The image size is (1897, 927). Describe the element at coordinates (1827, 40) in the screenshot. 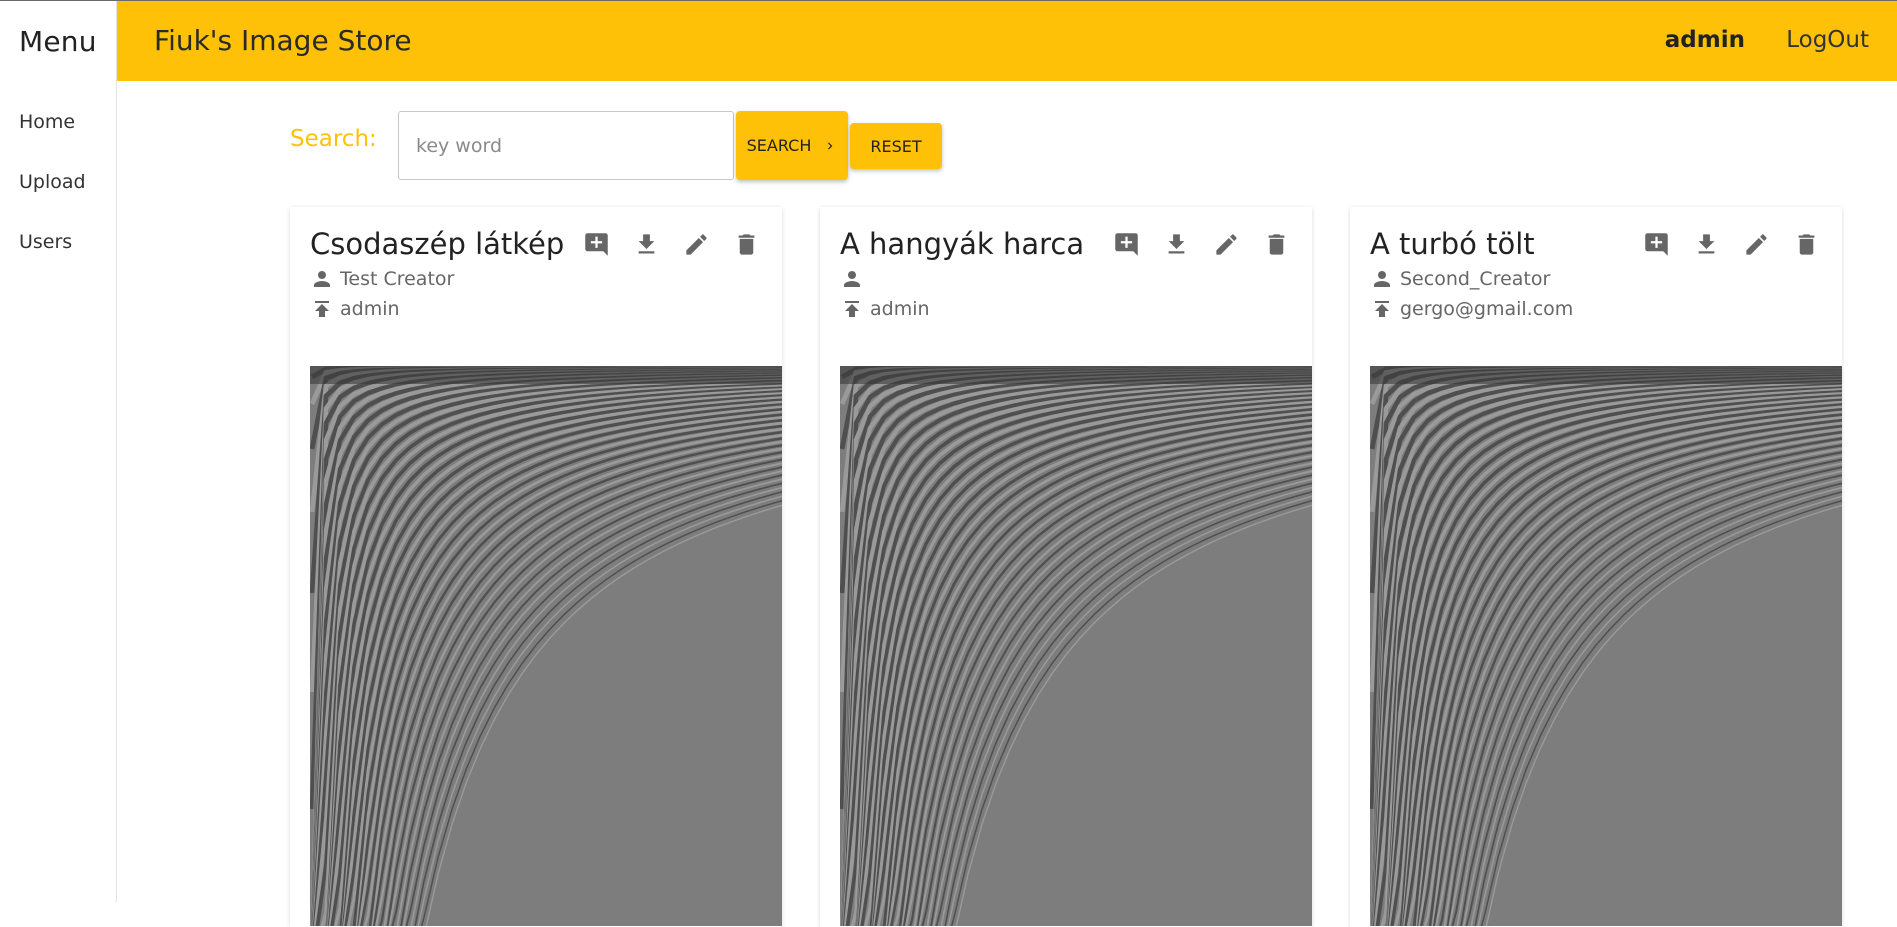

I see `logout-link: LogOut` at that location.